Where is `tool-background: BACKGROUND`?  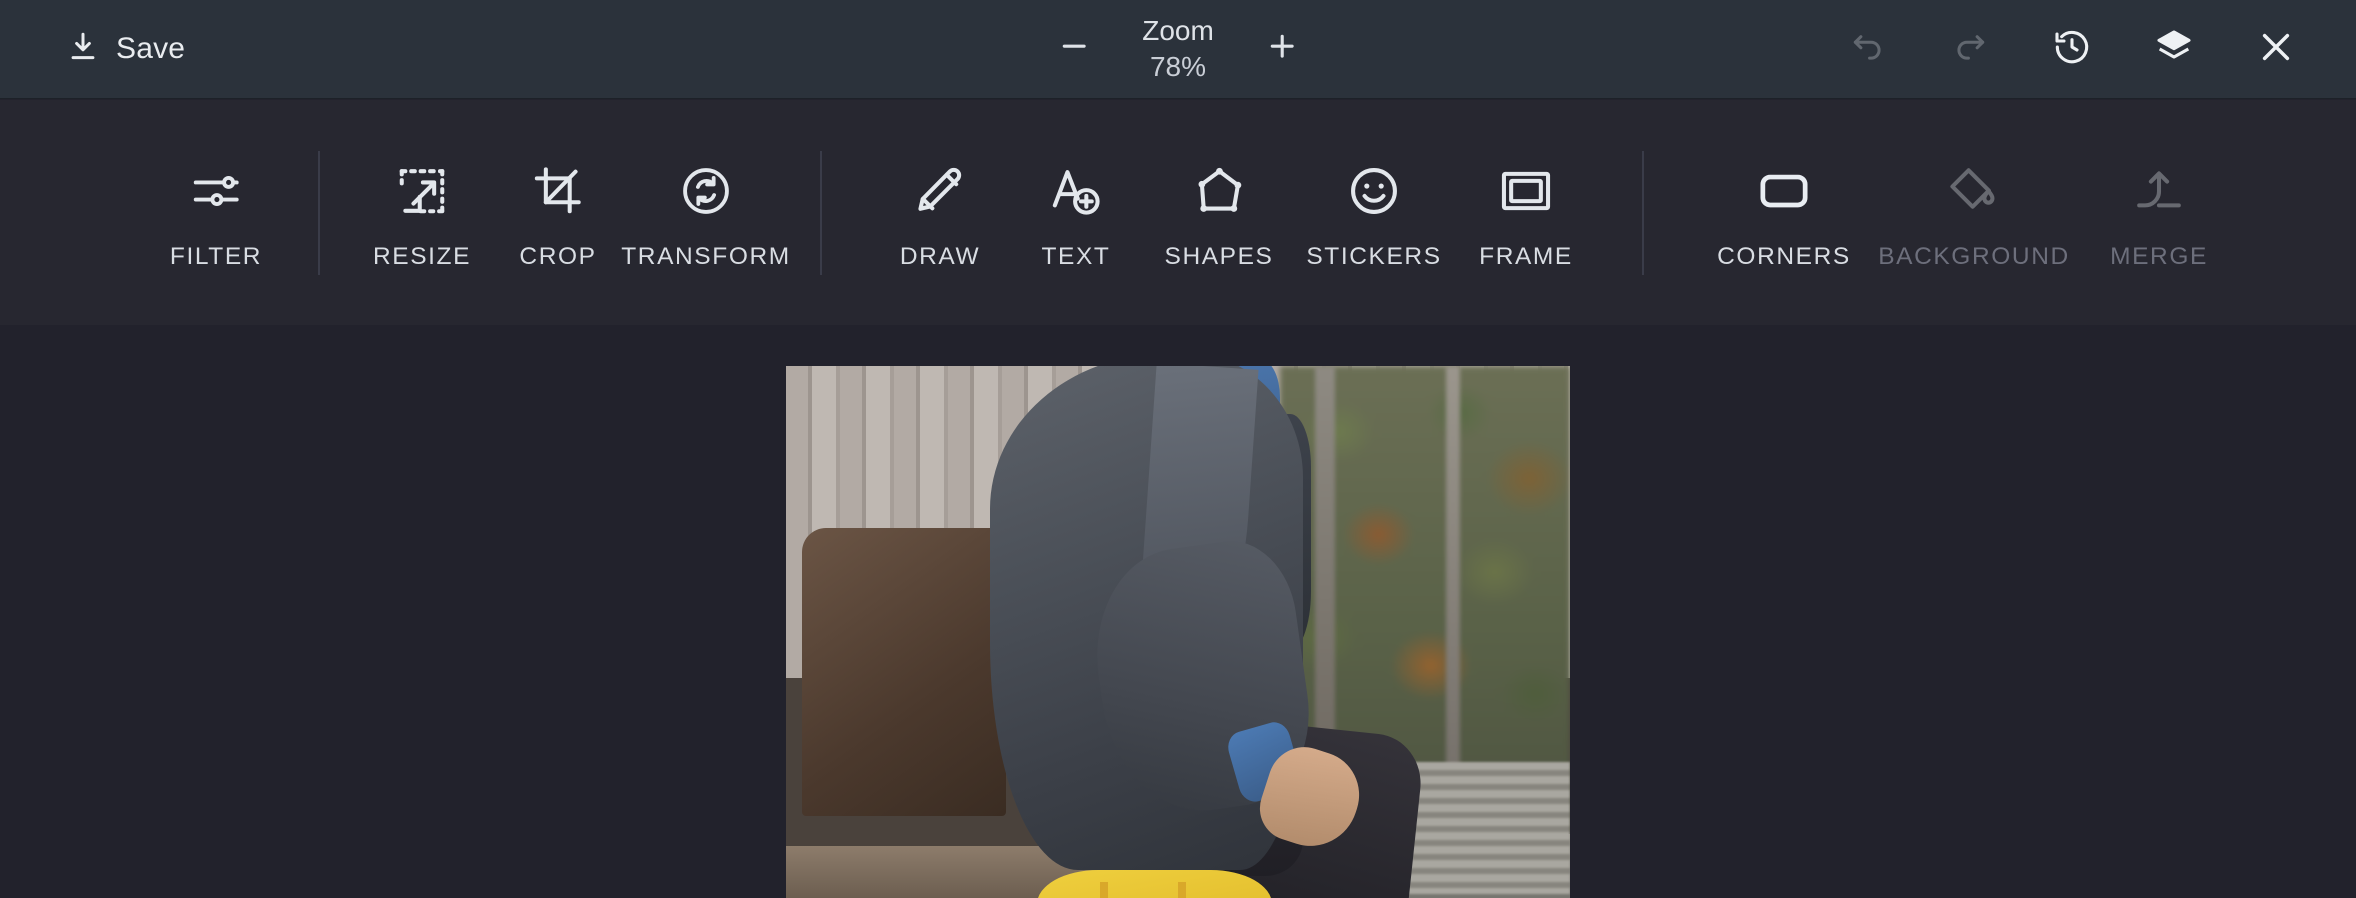 tool-background: BACKGROUND is located at coordinates (1974, 213).